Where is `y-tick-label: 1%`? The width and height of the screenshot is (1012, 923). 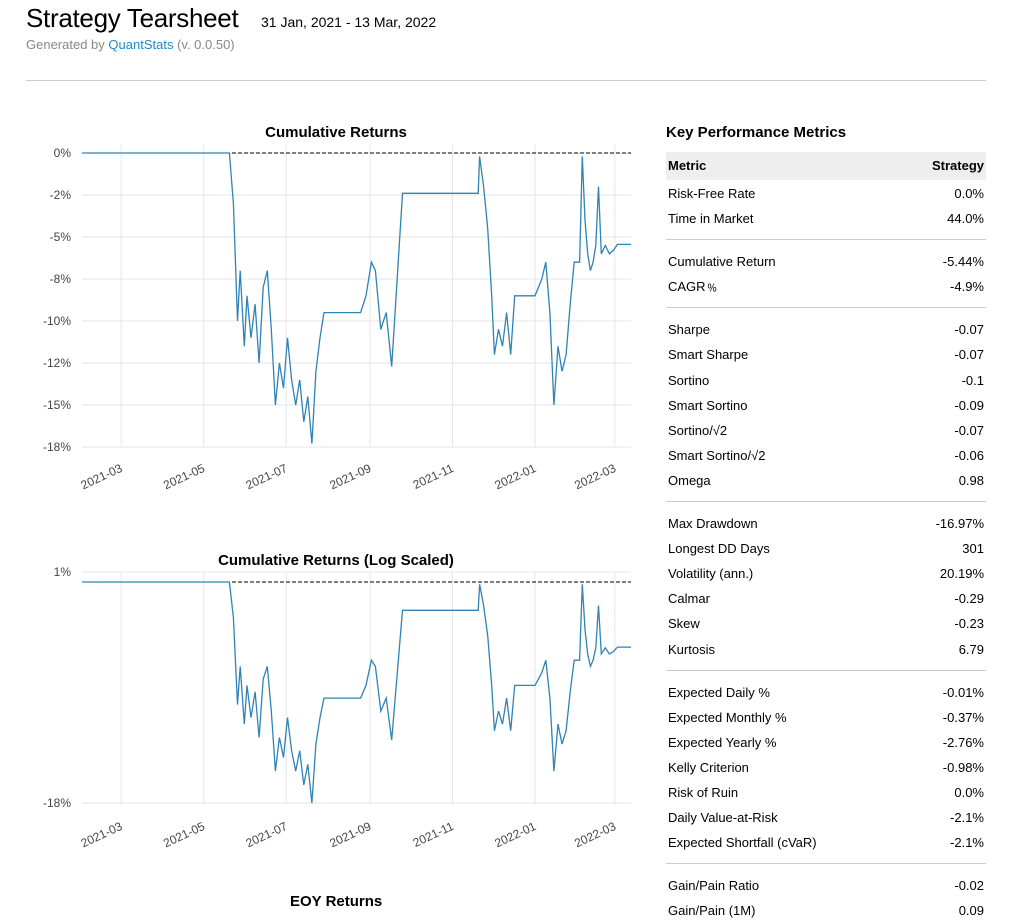
y-tick-label: 1% is located at coordinates (63, 572).